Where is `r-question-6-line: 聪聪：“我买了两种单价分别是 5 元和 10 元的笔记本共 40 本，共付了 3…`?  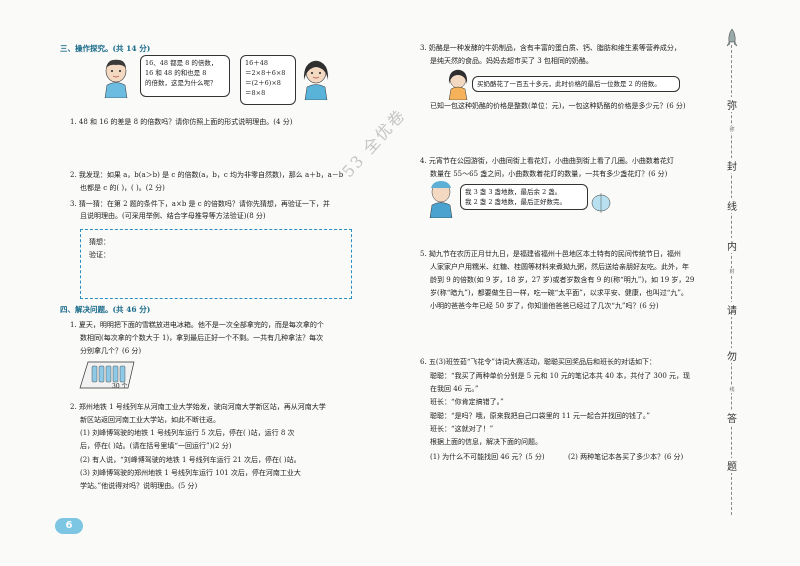 r-question-6-line: 聪聪：“我买了两种单价分别是 5 元和 10 元的笔记本共 40 本，共付了 3… is located at coordinates (560, 376).